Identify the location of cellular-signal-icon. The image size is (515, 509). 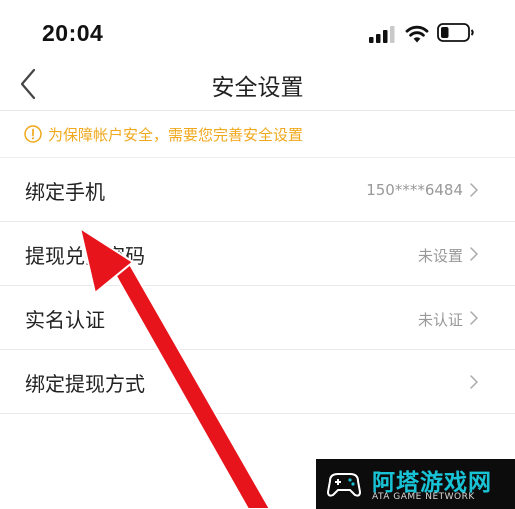
(382, 34).